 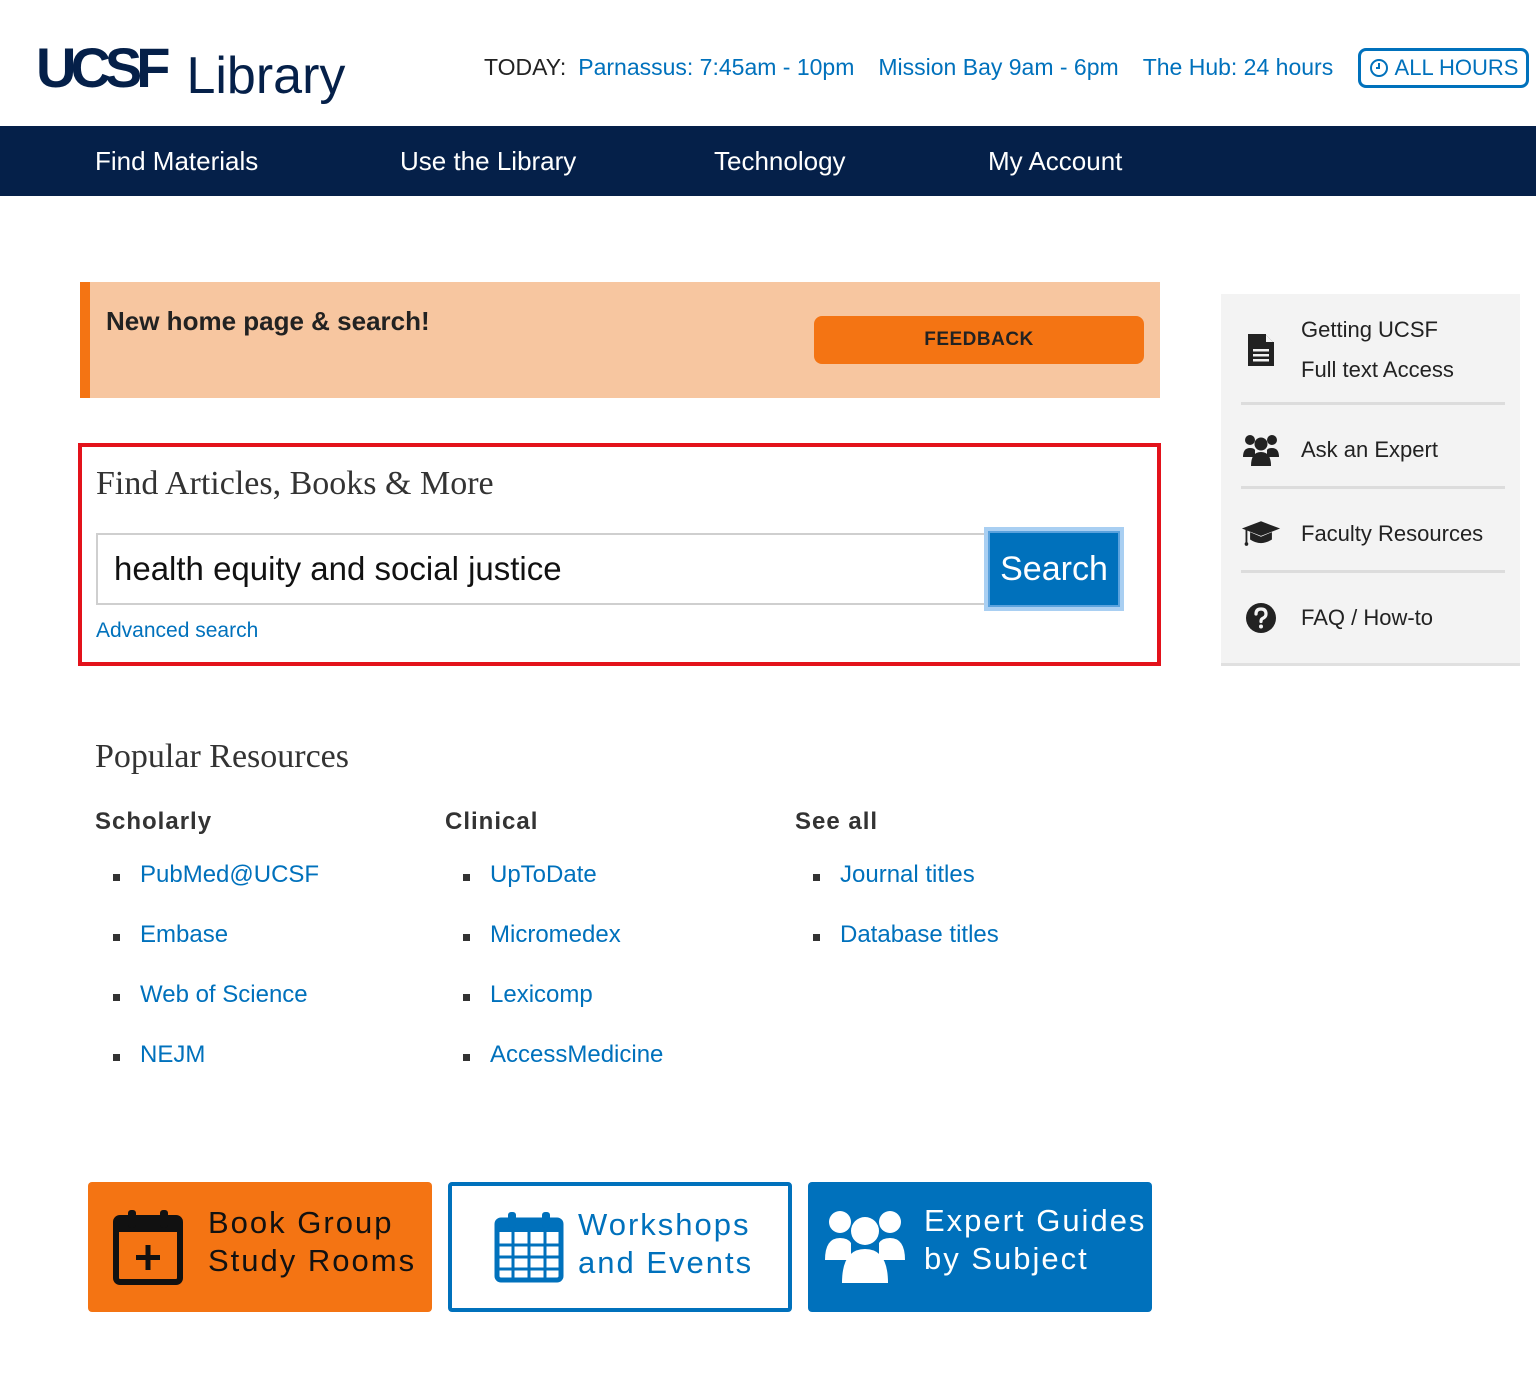 I want to click on column-heading-clinical: Clinical, so click(x=492, y=821).